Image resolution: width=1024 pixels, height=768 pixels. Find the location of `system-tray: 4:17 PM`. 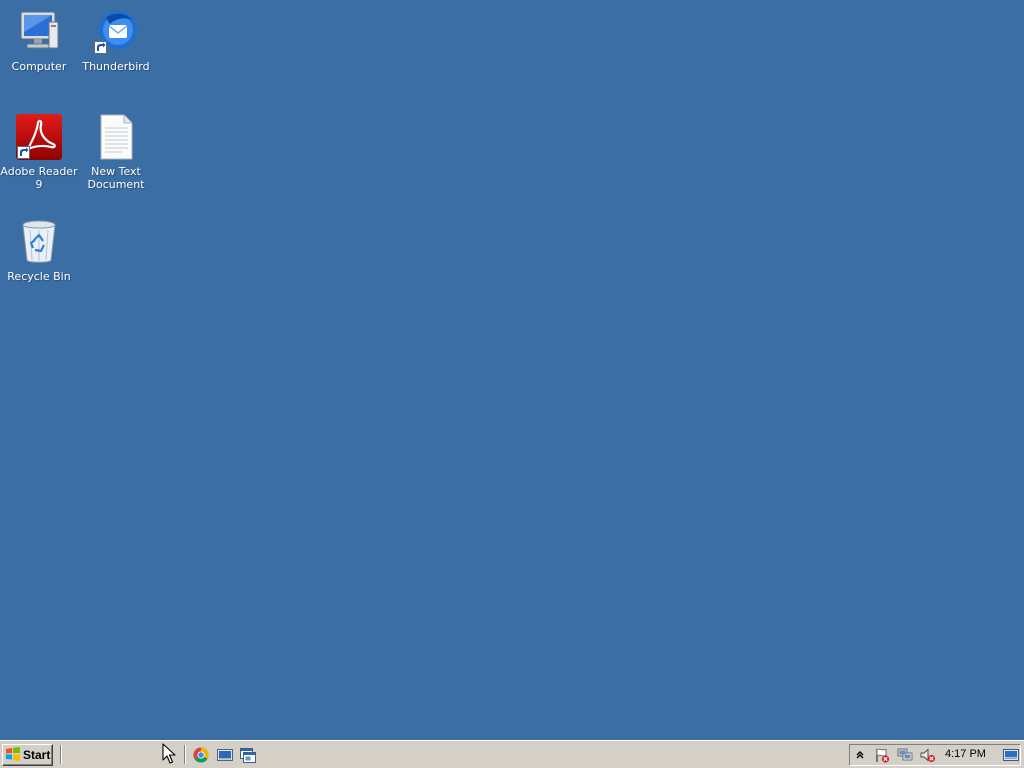

system-tray: 4:17 PM is located at coordinates (935, 755).